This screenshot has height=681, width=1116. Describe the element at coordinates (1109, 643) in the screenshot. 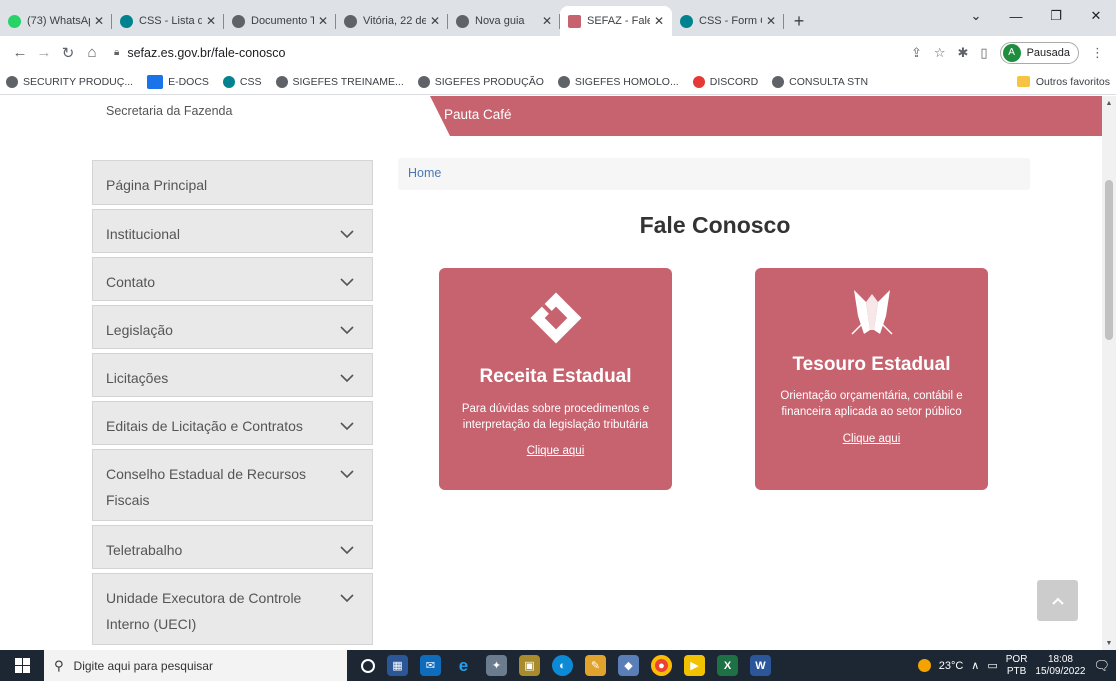

I see `scroll-down-arrow-icon: ▼` at that location.